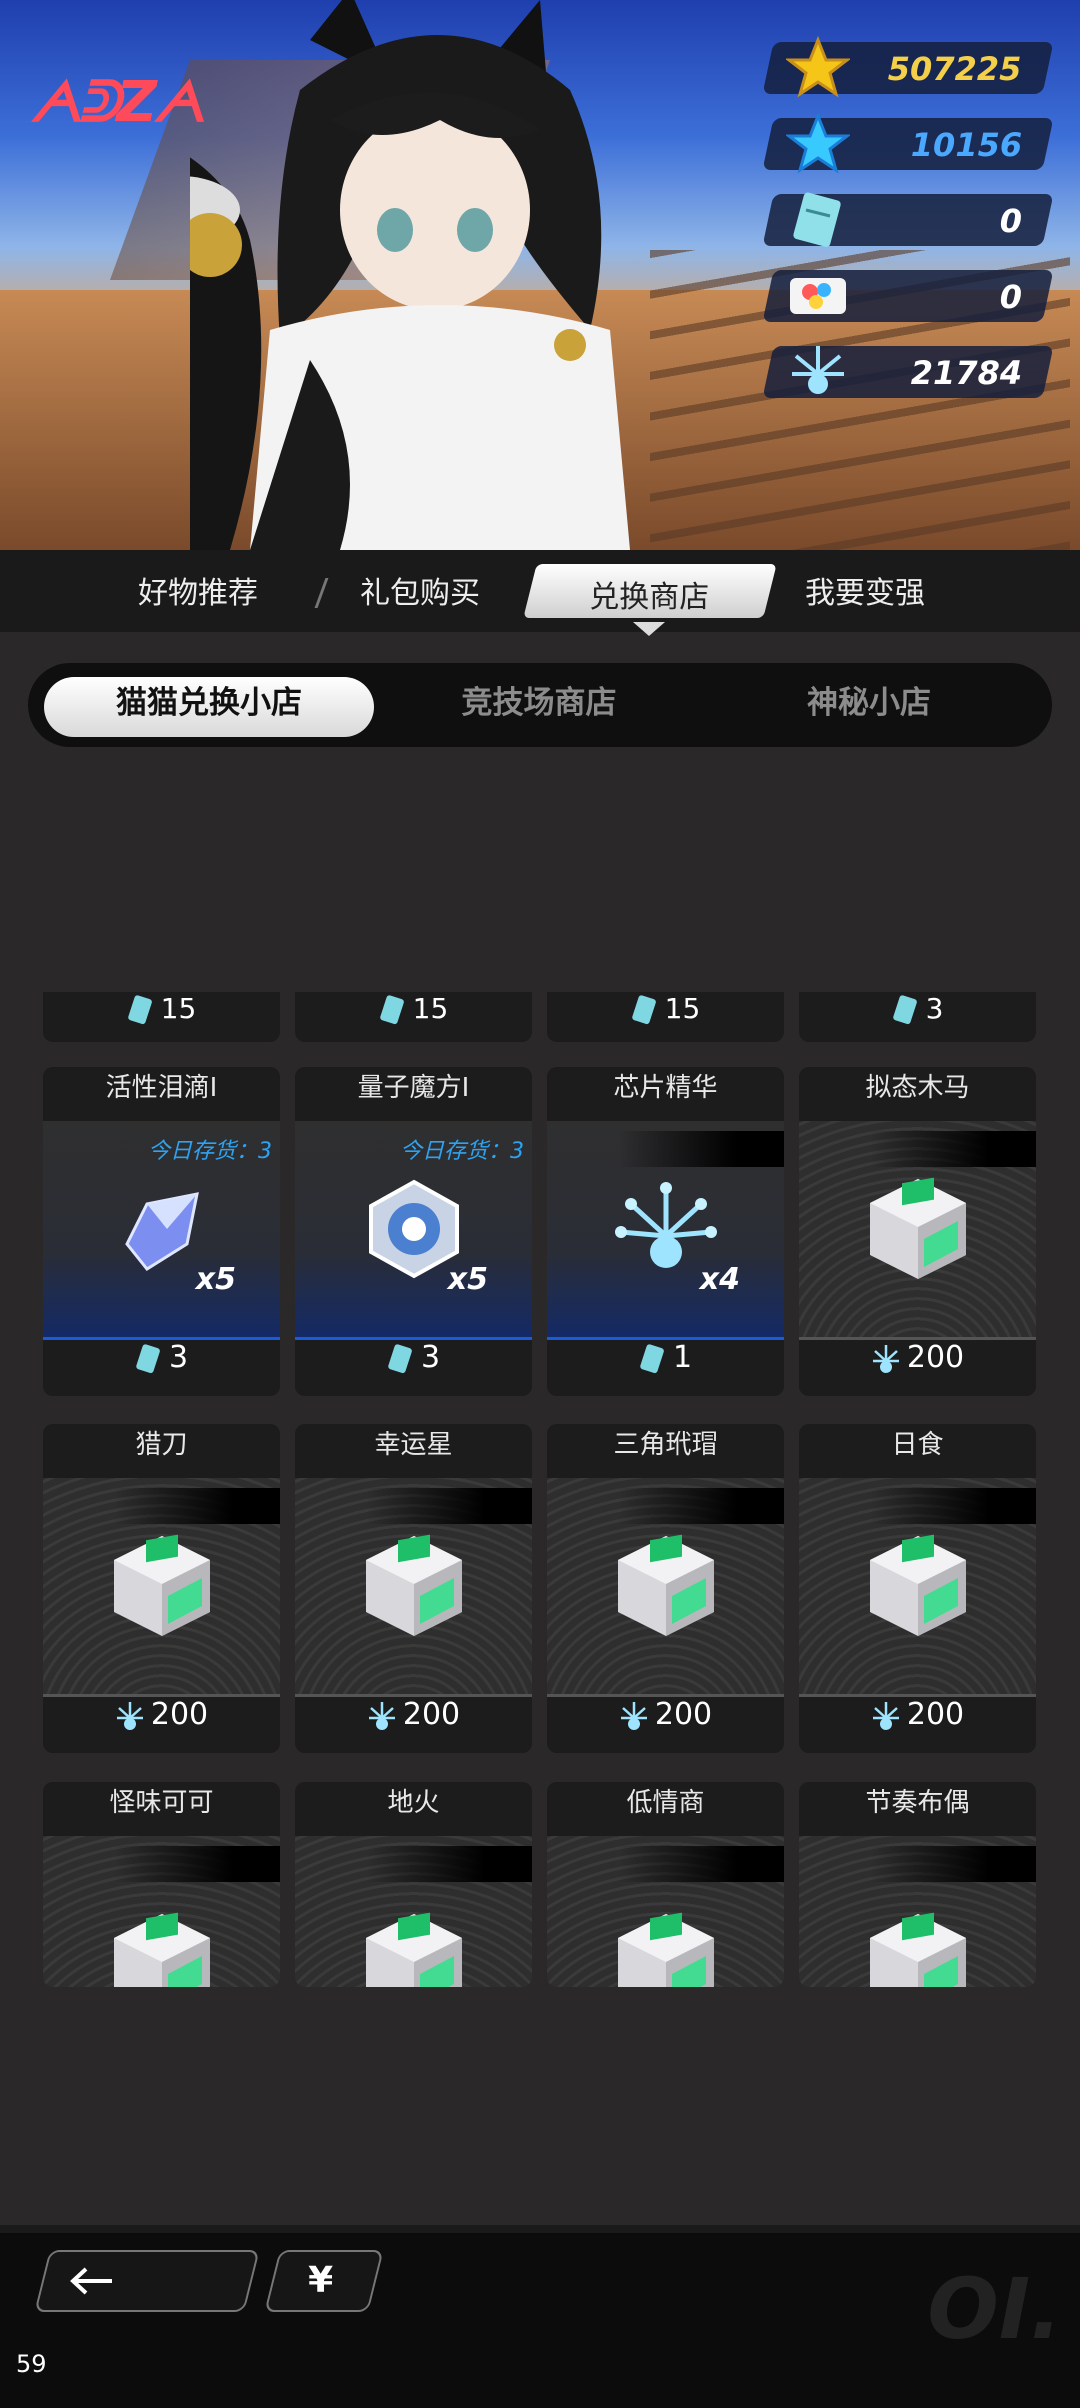 The width and height of the screenshot is (1080, 2408). I want to click on item-price: 200, so click(917, 1723).